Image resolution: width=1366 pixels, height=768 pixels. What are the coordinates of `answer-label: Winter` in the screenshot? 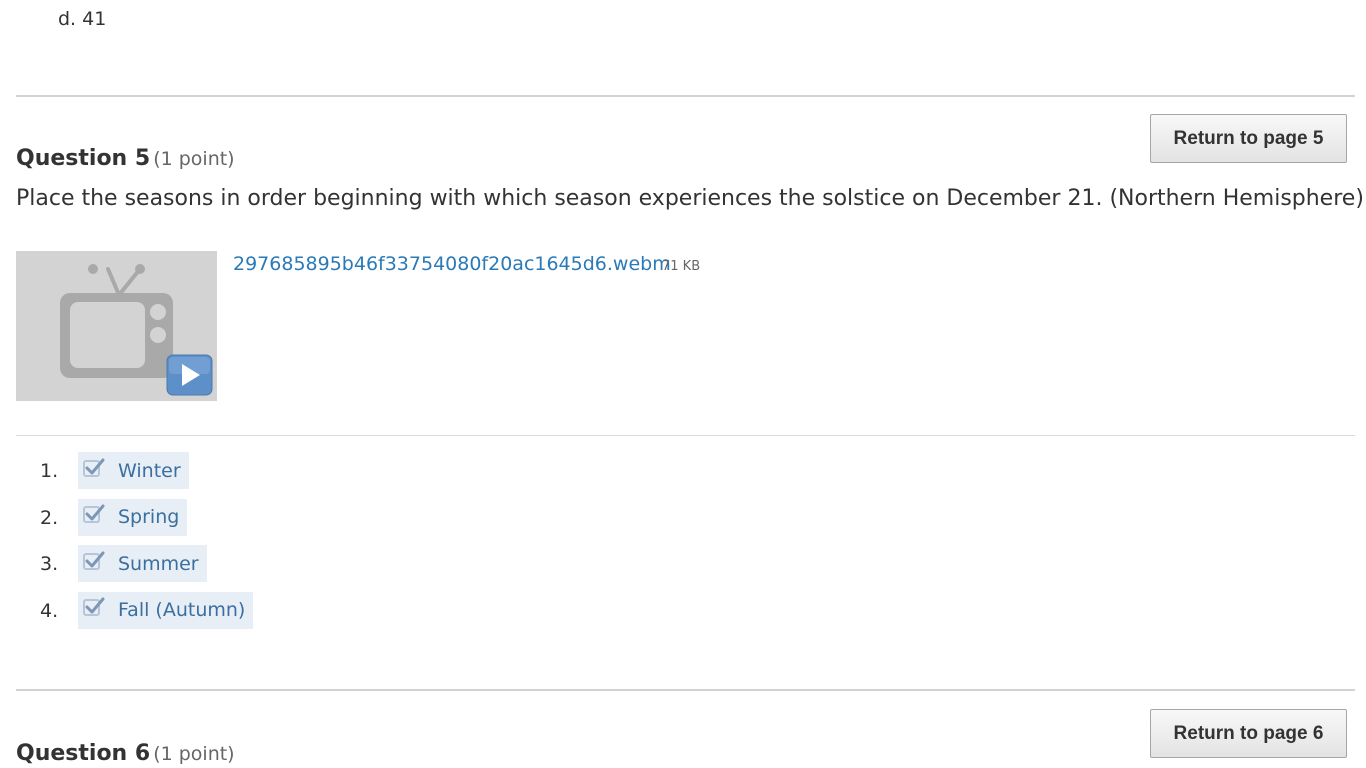 It's located at (149, 470).